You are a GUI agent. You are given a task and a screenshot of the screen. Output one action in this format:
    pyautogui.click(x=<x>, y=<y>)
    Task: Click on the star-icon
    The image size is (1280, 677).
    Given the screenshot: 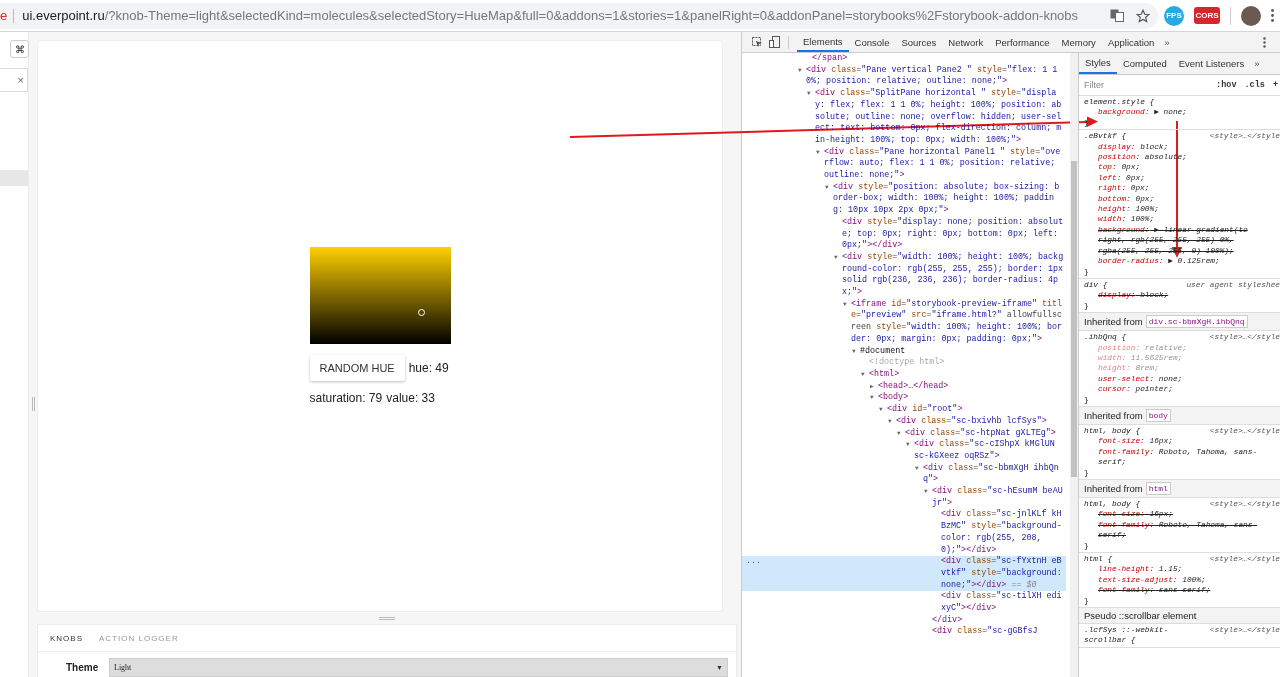 What is the action you would take?
    pyautogui.click(x=1143, y=15)
    